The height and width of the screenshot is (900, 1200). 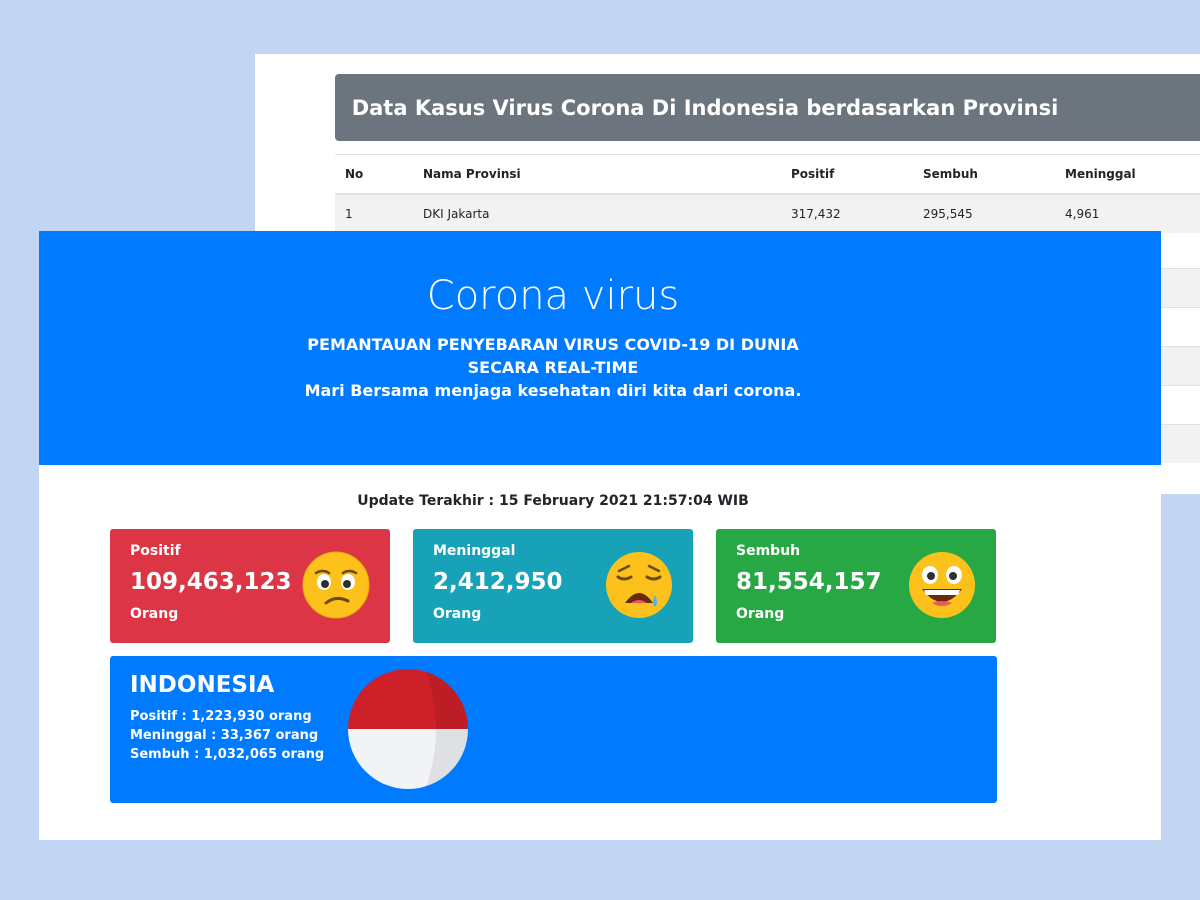 I want to click on card-label: Positif, so click(x=155, y=551).